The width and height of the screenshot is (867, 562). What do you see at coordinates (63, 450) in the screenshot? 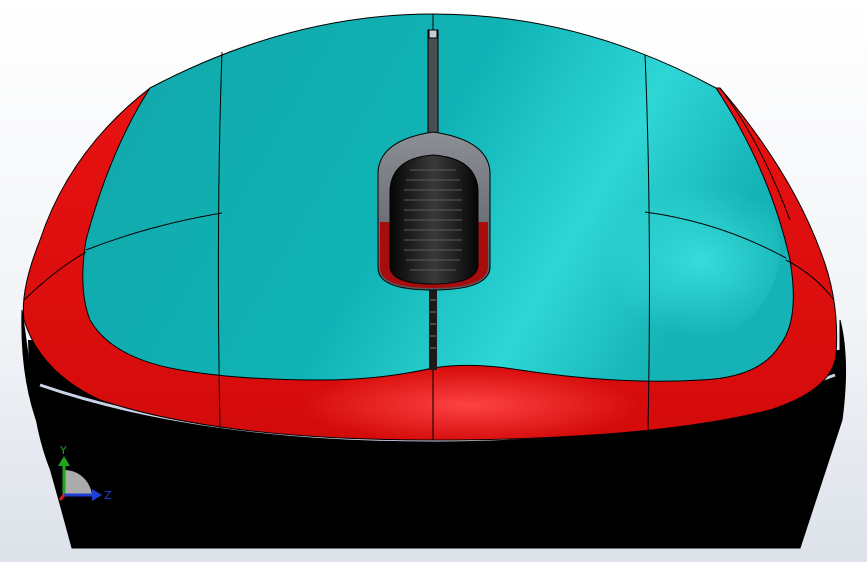
I see `triad-y-label: Y` at bounding box center [63, 450].